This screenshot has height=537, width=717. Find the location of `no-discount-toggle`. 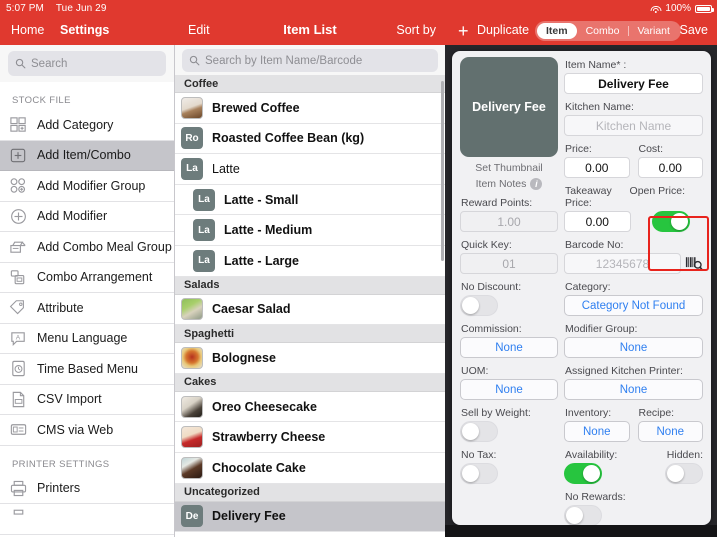

no-discount-toggle is located at coordinates (479, 305).